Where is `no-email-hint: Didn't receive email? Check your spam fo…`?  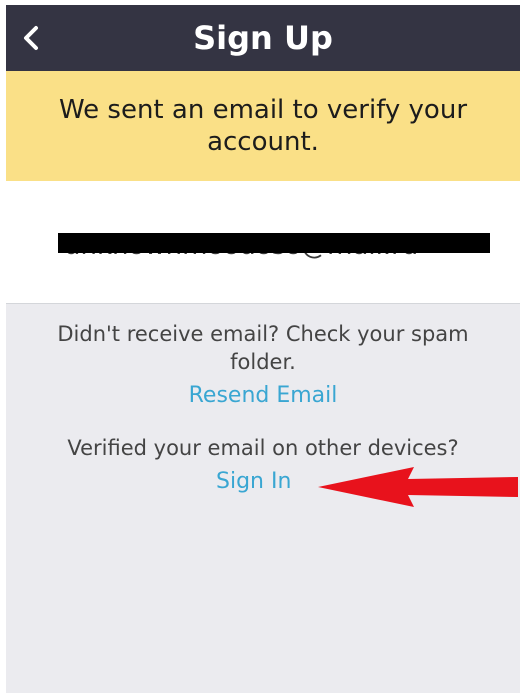
no-email-hint: Didn't receive email? Check your spam fo… is located at coordinates (263, 348).